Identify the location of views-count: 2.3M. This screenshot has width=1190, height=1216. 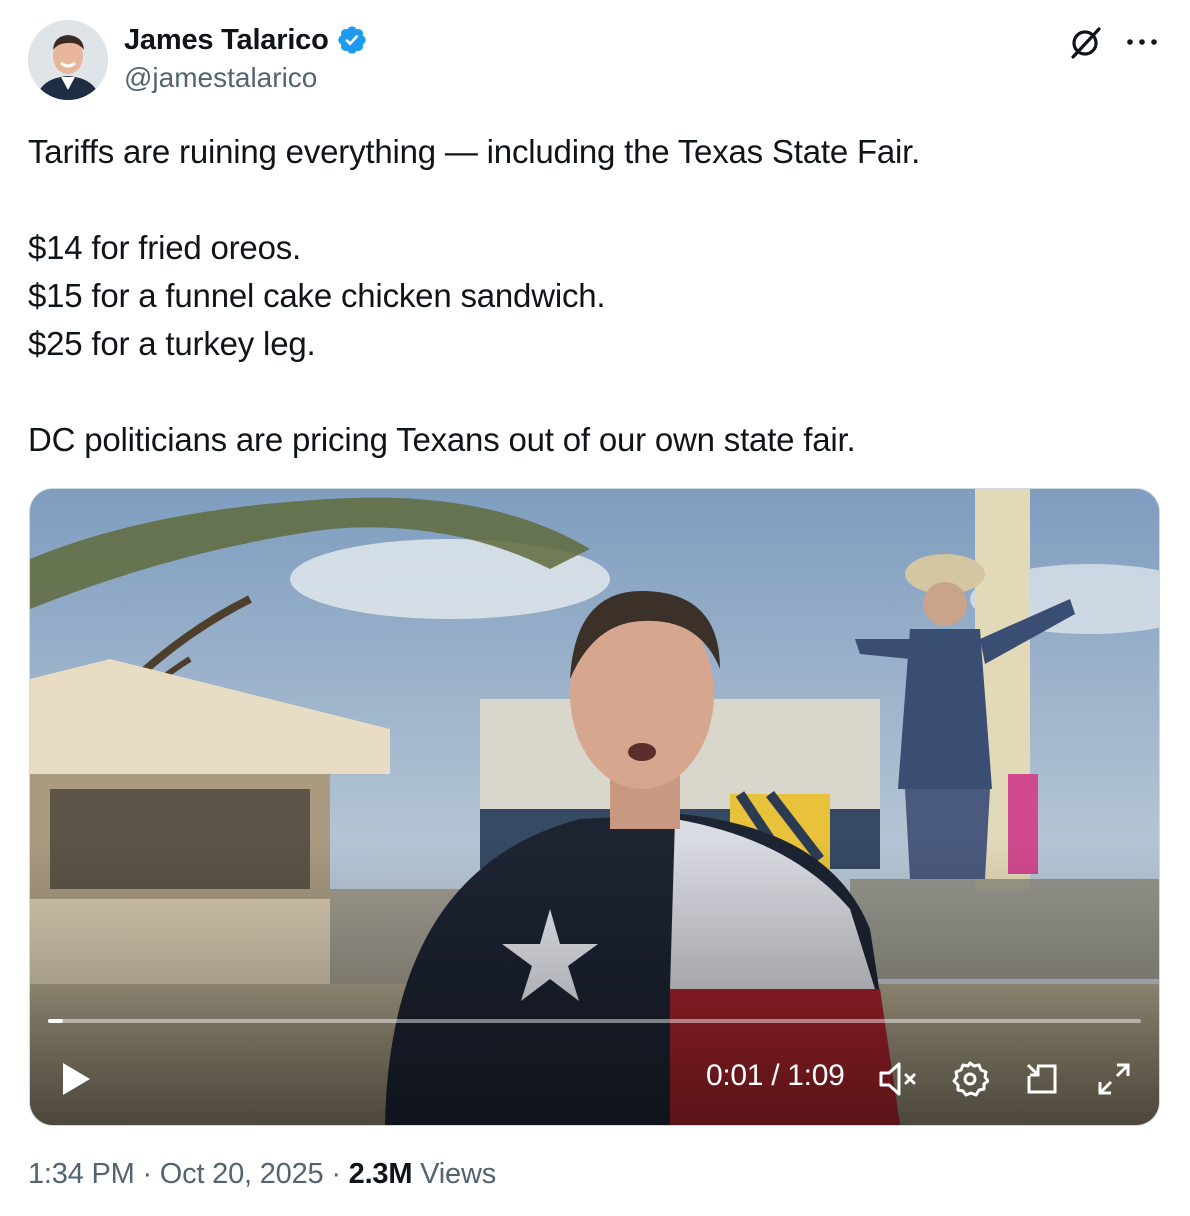
(380, 1174).